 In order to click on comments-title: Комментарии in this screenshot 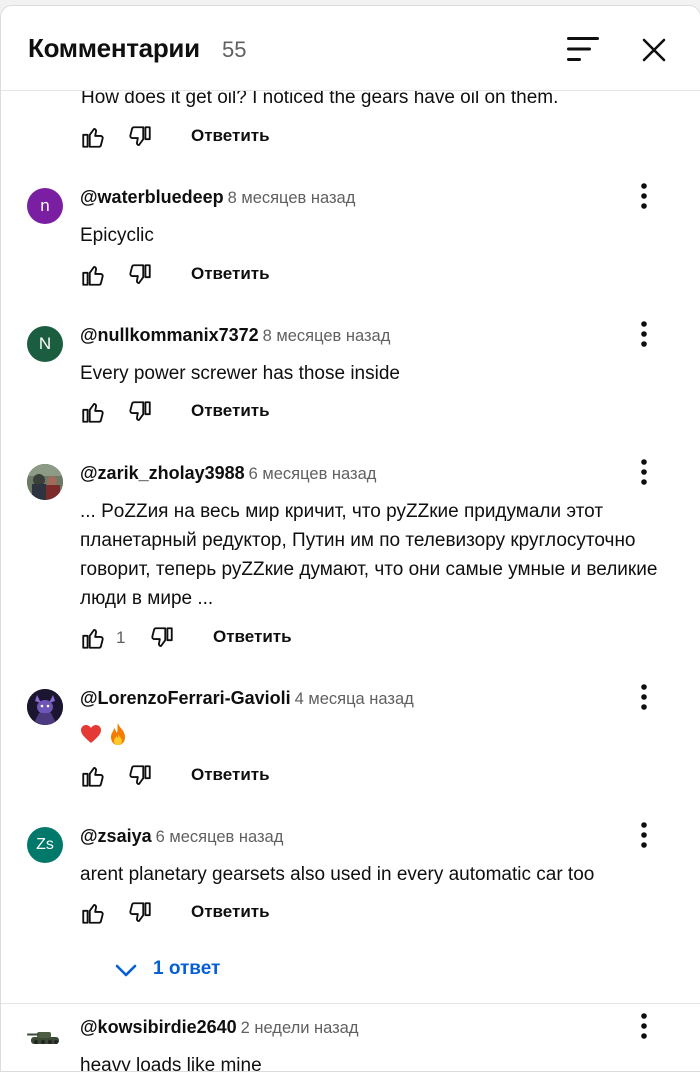, I will do `click(114, 48)`.